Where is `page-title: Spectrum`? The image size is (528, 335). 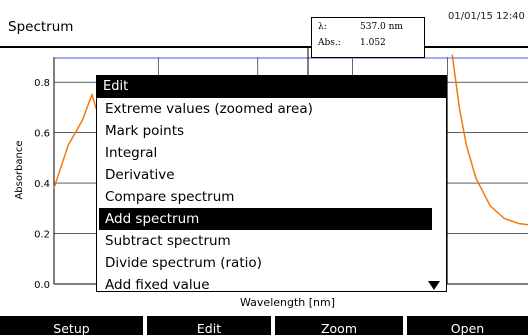
page-title: Spectrum is located at coordinates (41, 27).